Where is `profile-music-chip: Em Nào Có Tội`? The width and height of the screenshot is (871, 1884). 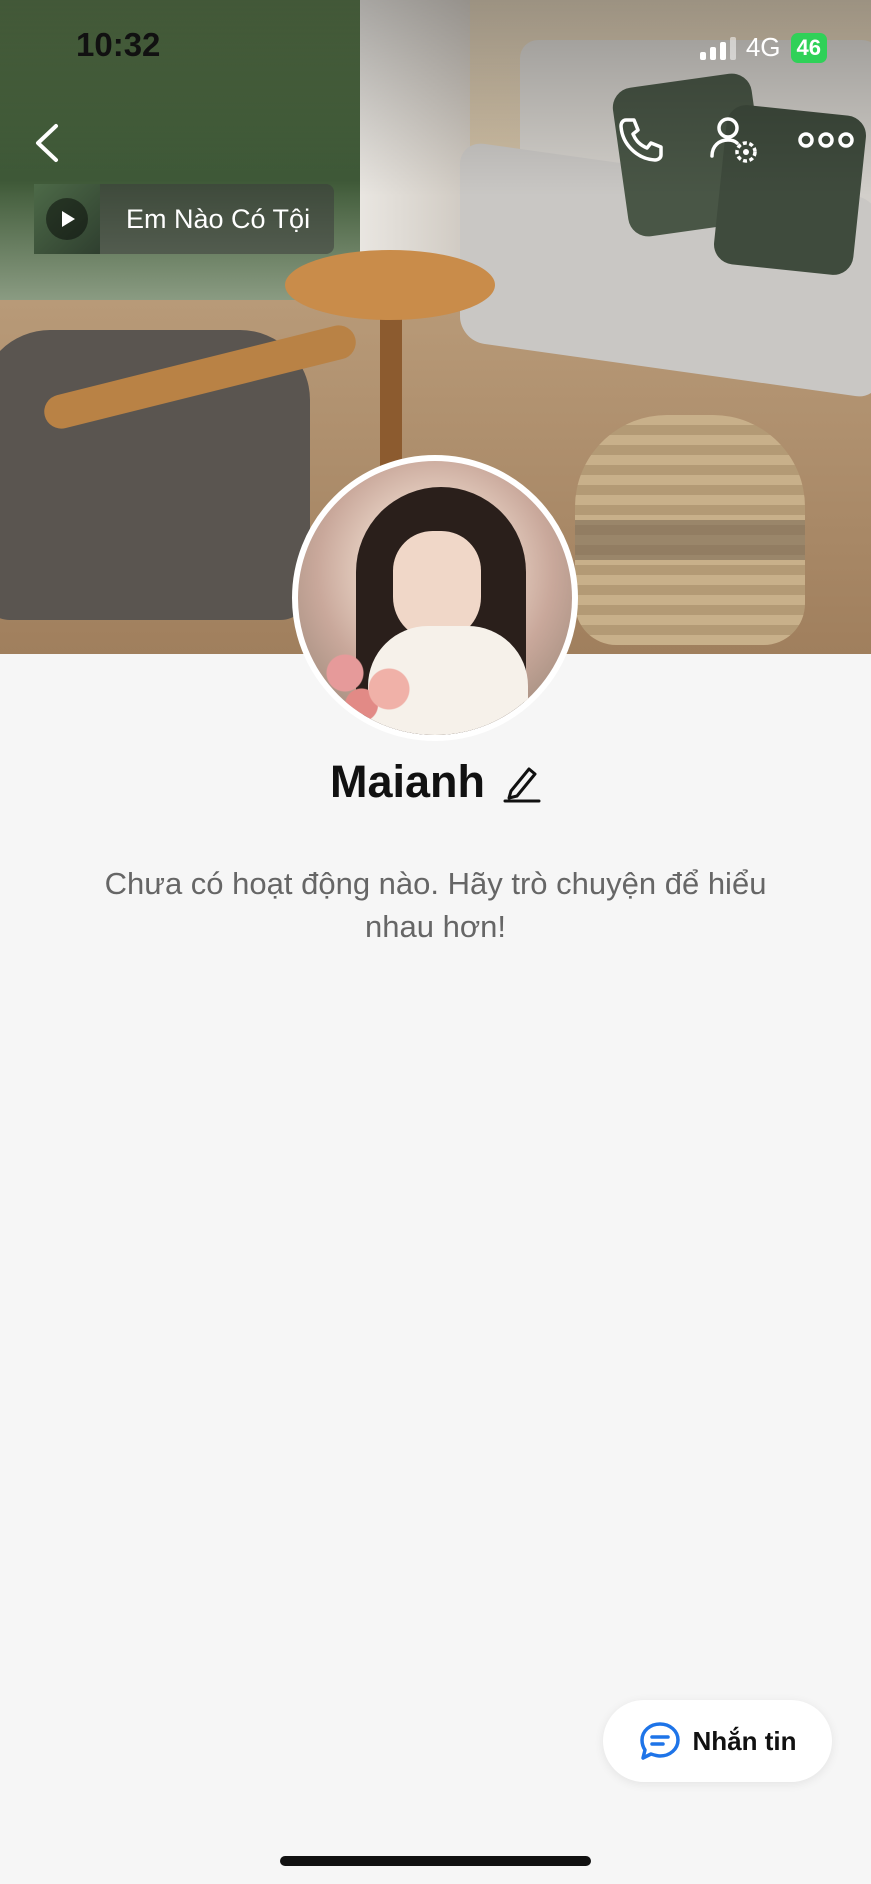
profile-music-chip: Em Nào Có Tội is located at coordinates (184, 219).